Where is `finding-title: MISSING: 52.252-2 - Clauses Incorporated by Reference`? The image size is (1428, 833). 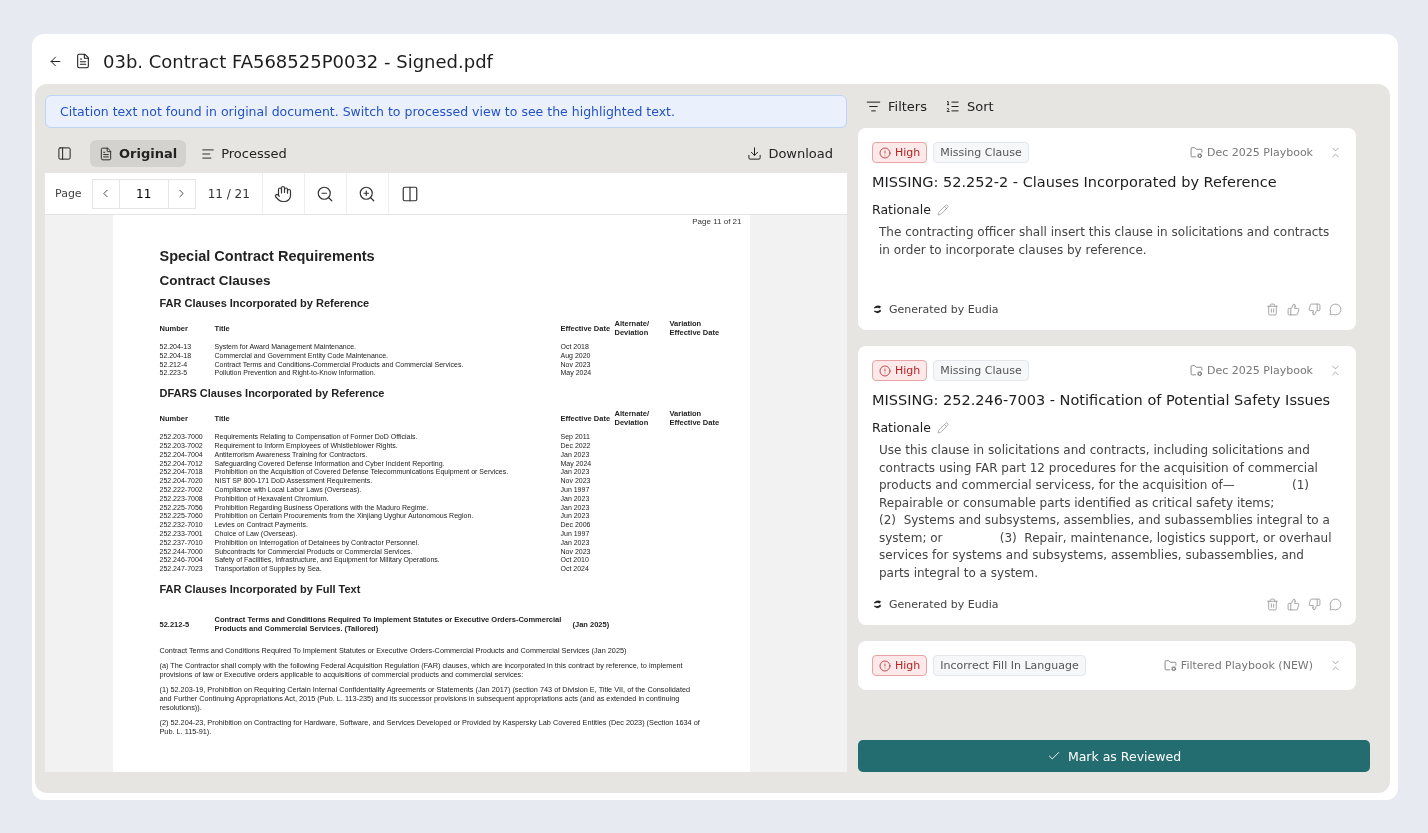
finding-title: MISSING: 52.252-2 - Clauses Incorporated by Reference is located at coordinates (1075, 182).